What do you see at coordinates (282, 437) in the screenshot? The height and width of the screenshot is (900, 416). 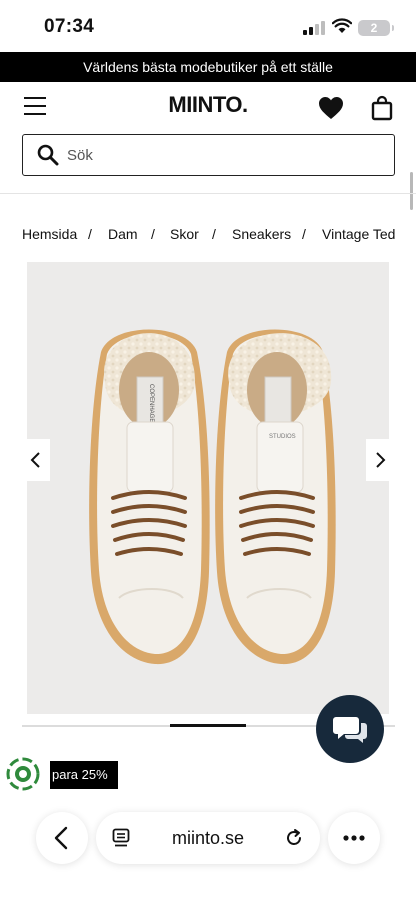 I see `heel-brand-label: STUDIOS` at bounding box center [282, 437].